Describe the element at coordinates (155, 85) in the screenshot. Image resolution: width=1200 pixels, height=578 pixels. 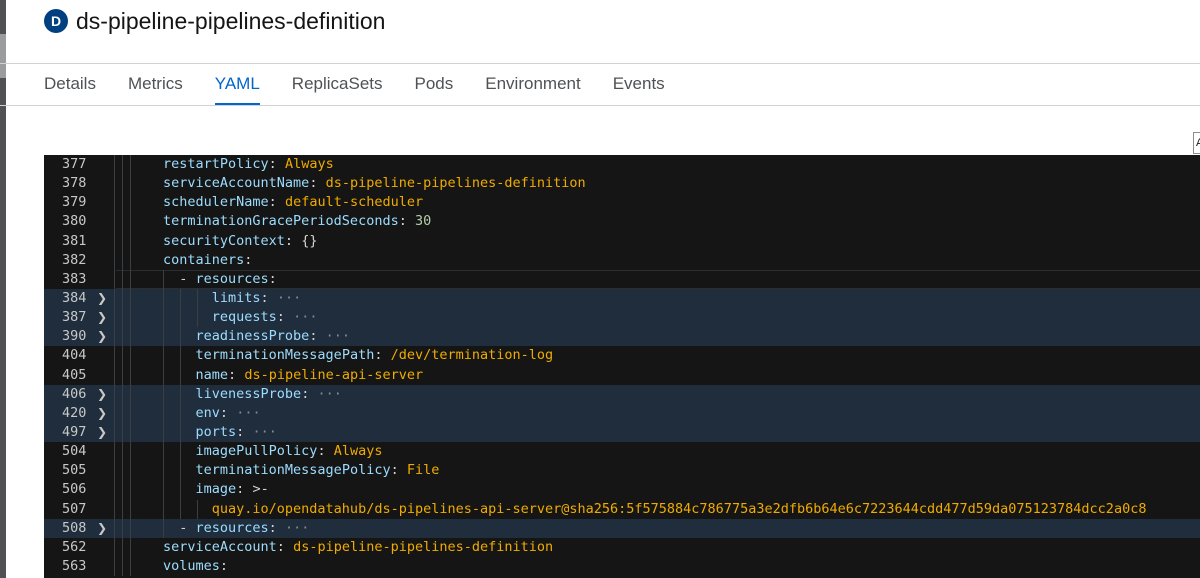
I see `tab-metrics: Metrics` at that location.